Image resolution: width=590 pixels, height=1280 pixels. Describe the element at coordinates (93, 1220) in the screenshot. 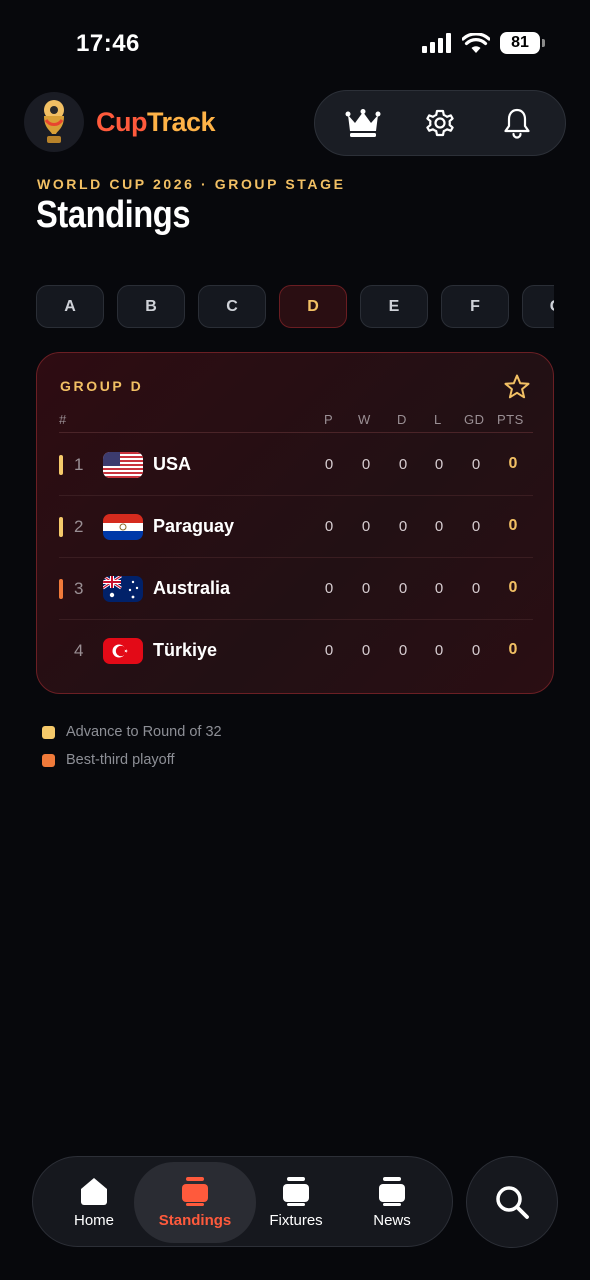

I see `nav-label: Home` at that location.